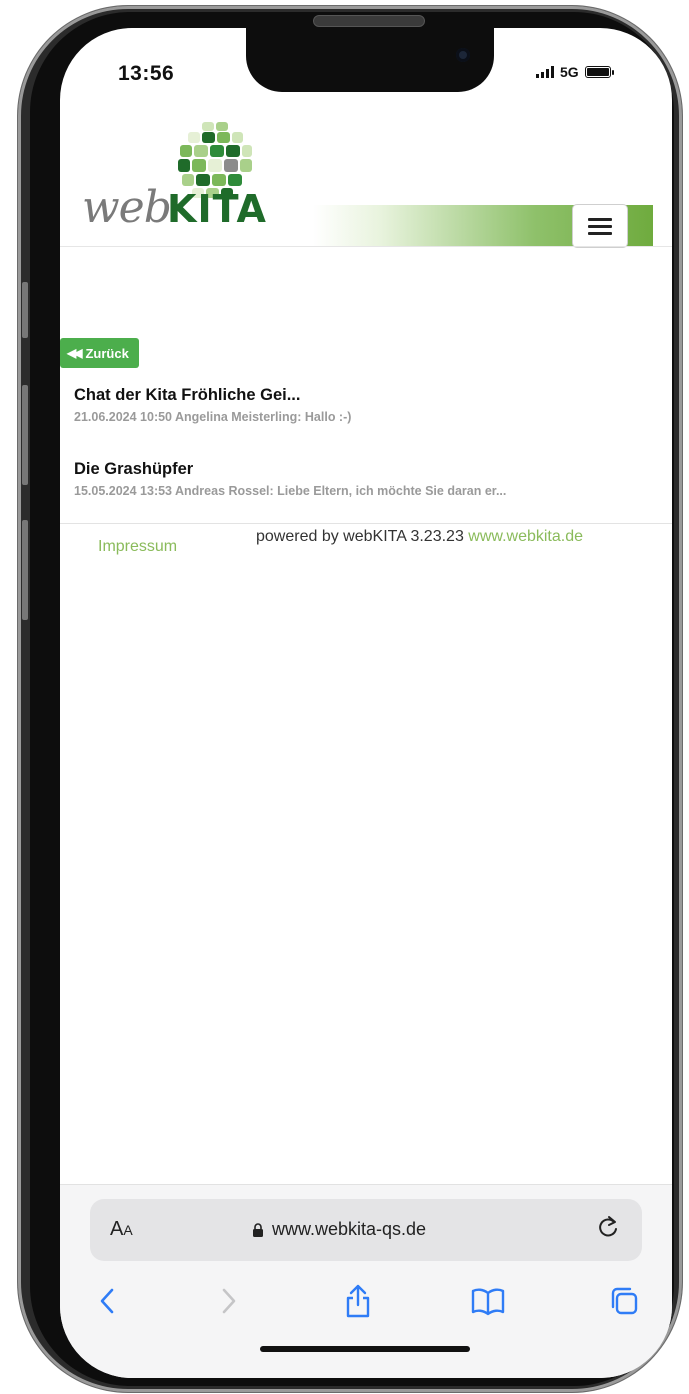 The width and height of the screenshot is (689, 1394). What do you see at coordinates (25, 570) in the screenshot?
I see `volume-down-button` at bounding box center [25, 570].